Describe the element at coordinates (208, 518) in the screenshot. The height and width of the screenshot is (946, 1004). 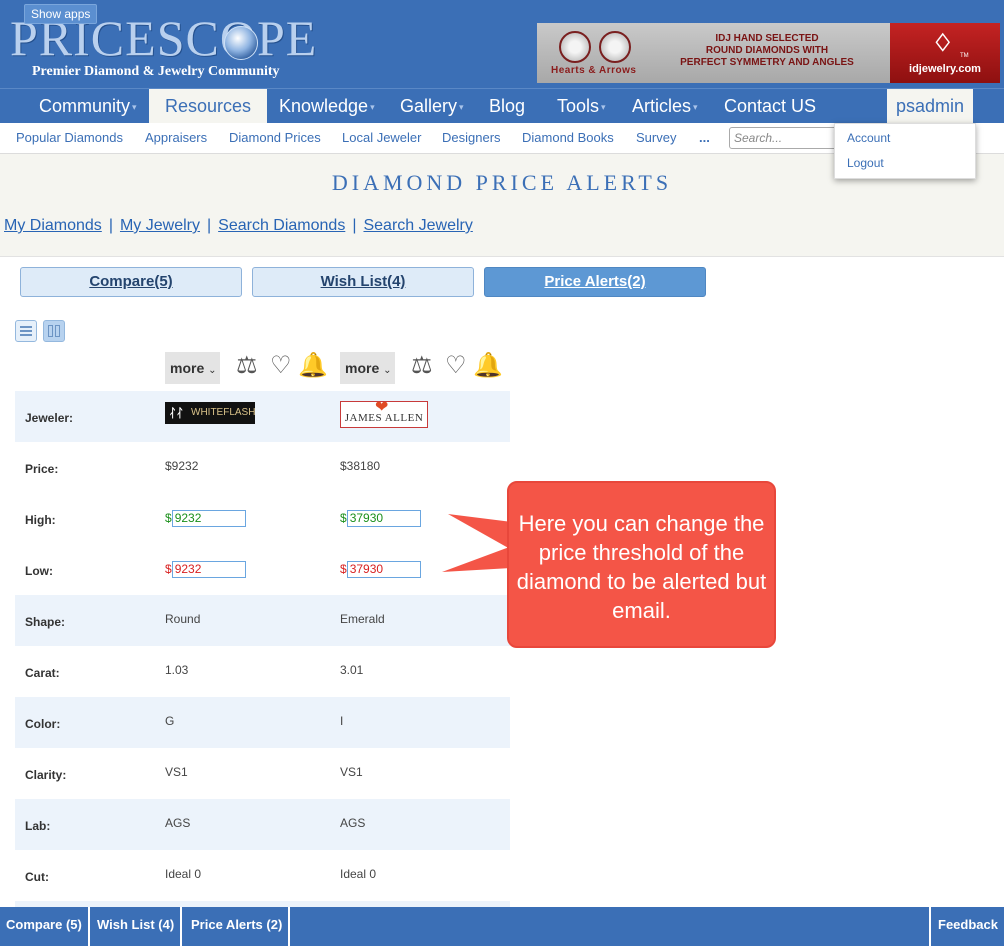
I see `high-threshold-input: 9232` at that location.